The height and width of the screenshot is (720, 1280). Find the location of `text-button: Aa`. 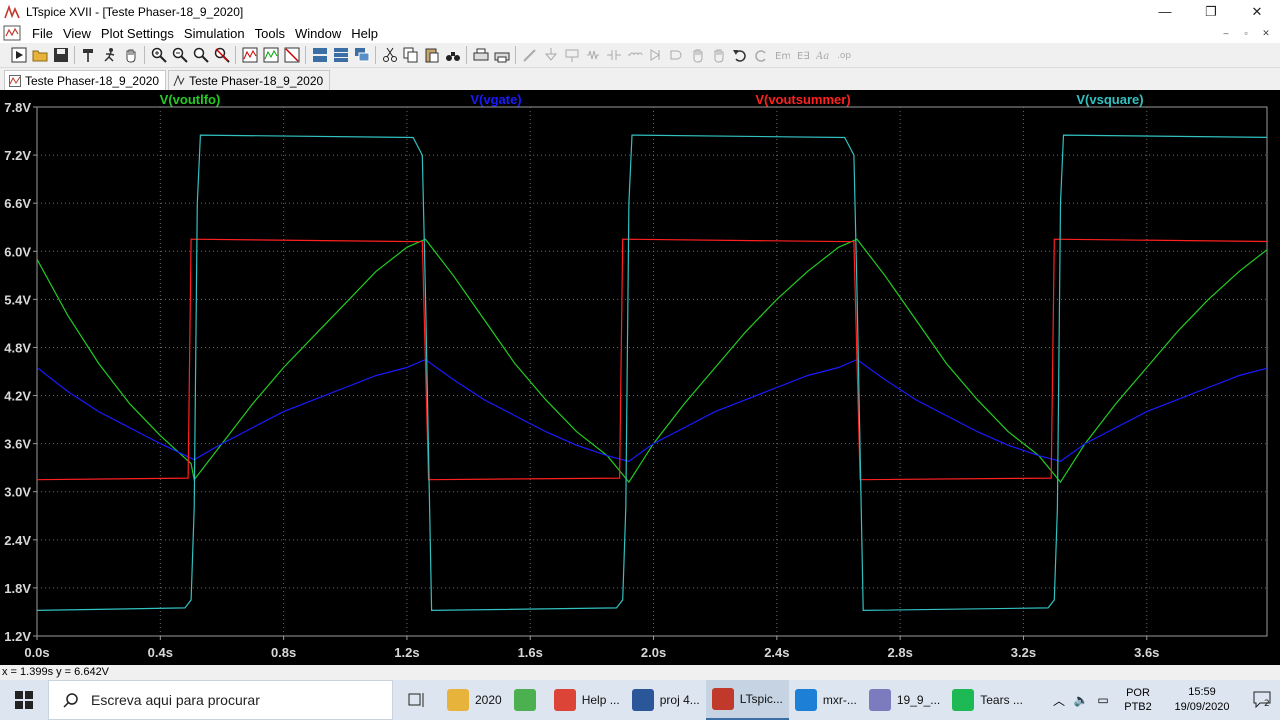

text-button: Aa is located at coordinates (823, 55).